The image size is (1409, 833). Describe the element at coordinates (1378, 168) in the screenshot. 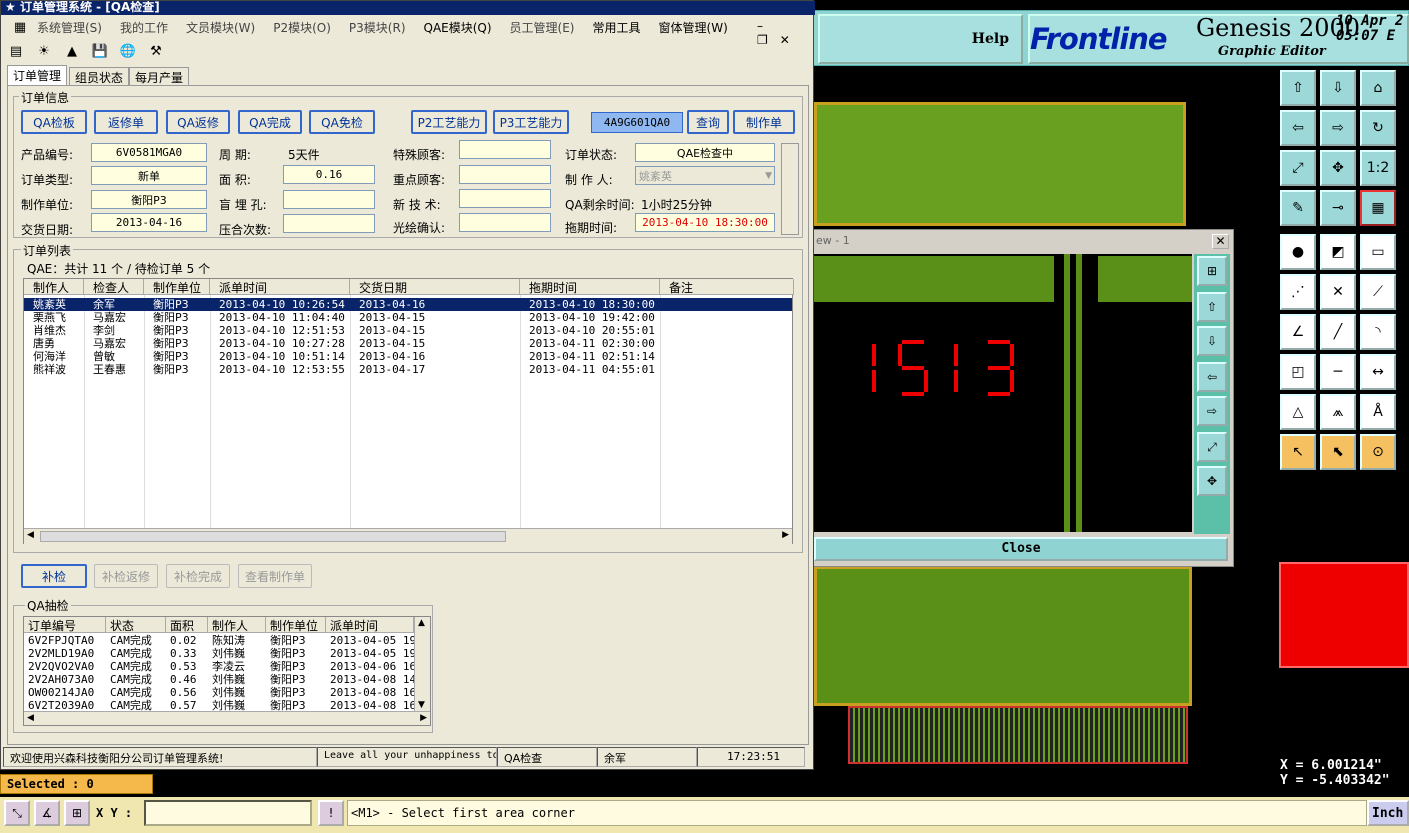

I see `scale-icon: 1:2` at that location.